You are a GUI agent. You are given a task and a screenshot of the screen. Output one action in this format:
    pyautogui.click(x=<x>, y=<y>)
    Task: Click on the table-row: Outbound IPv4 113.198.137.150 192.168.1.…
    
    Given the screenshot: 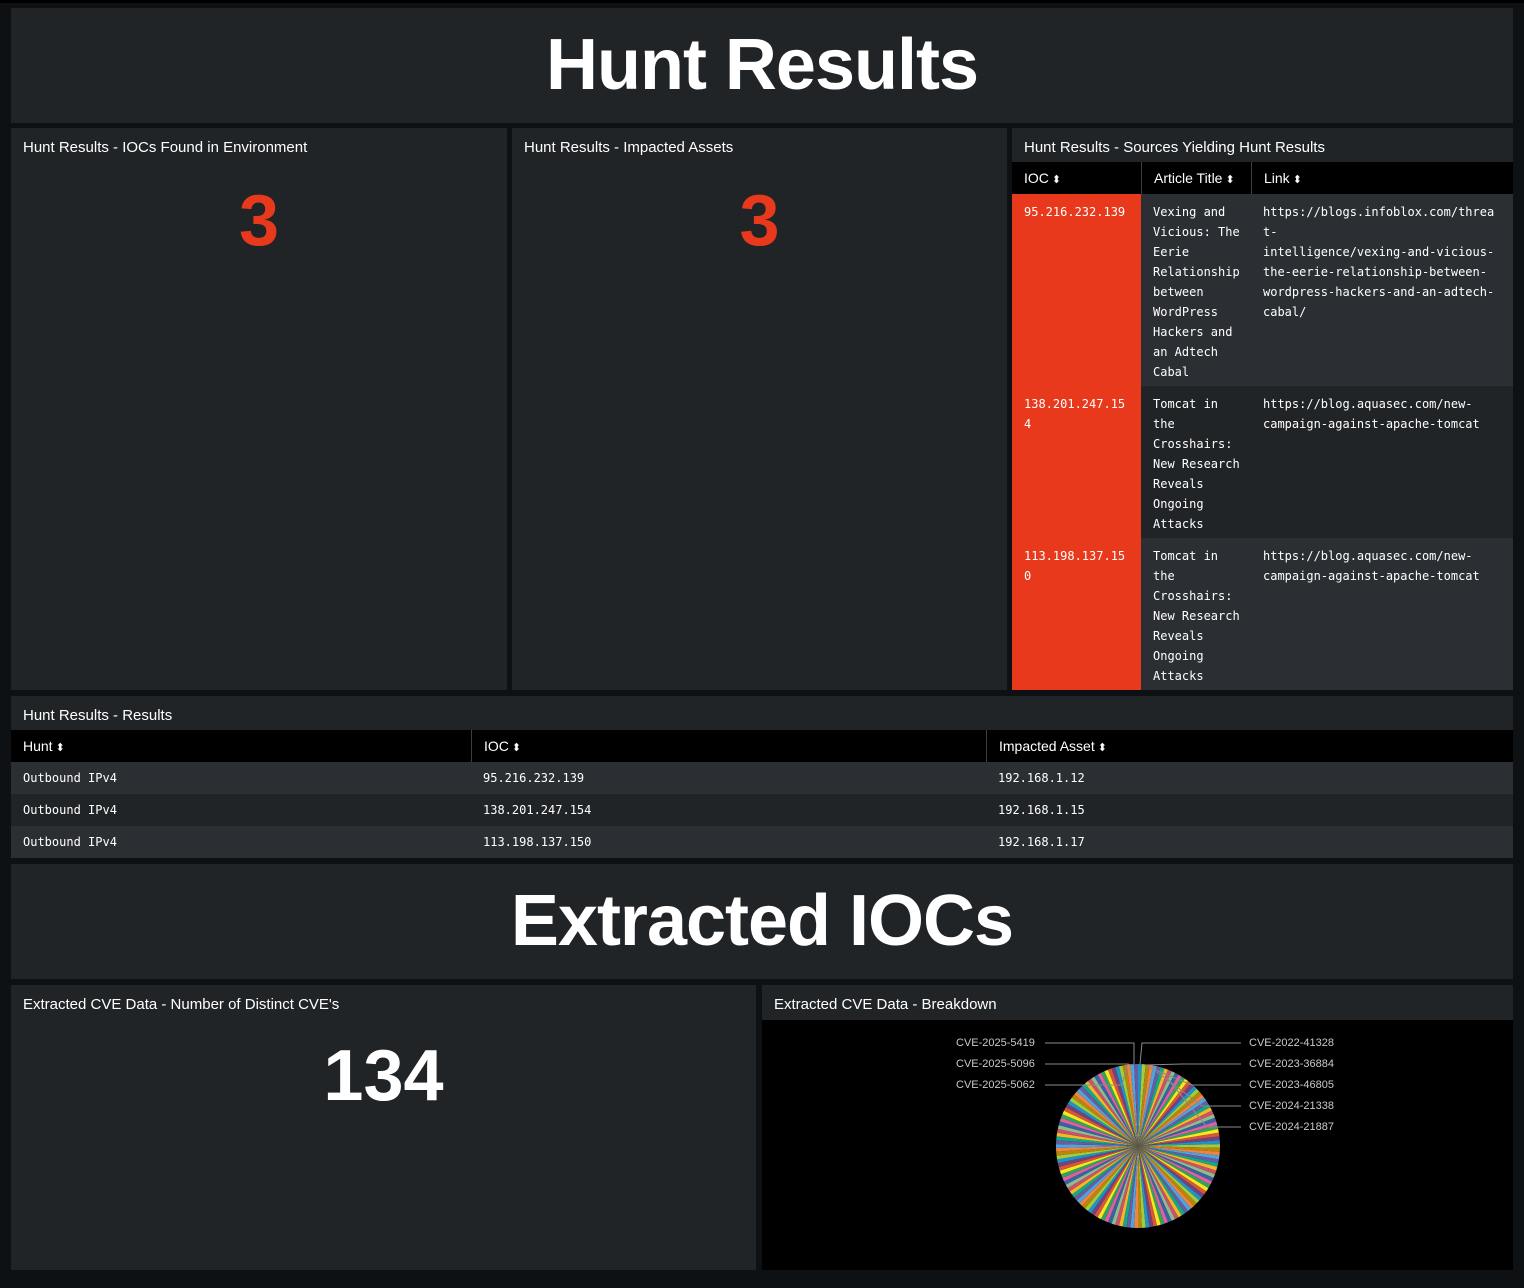 What is the action you would take?
    pyautogui.click(x=762, y=842)
    